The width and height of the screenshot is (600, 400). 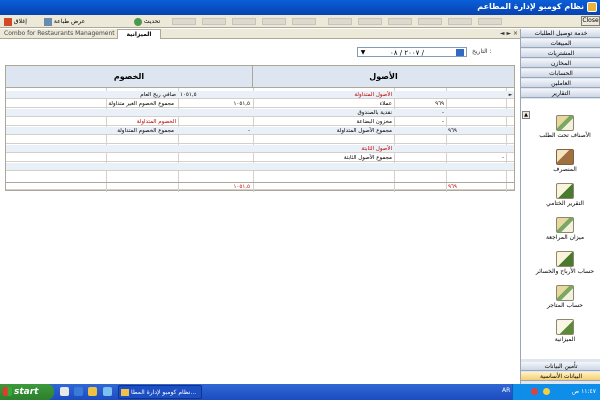 I want to click on sidebar-item-pending-items: الأصناف تحت الطلب, so click(x=565, y=127).